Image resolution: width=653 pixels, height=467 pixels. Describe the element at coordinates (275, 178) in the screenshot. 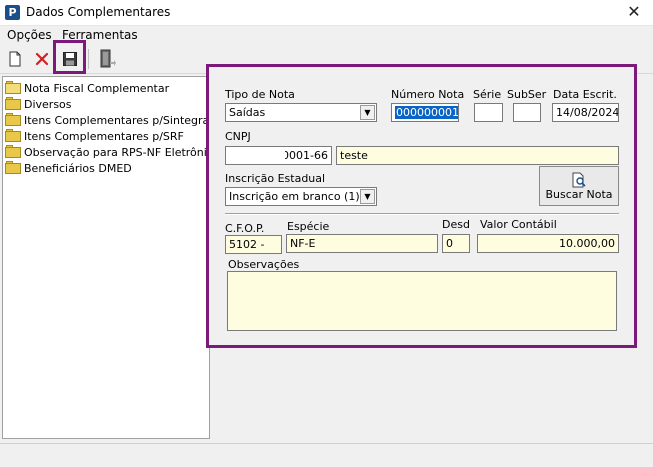

I see `ie-label: Inscrição Estadual` at that location.